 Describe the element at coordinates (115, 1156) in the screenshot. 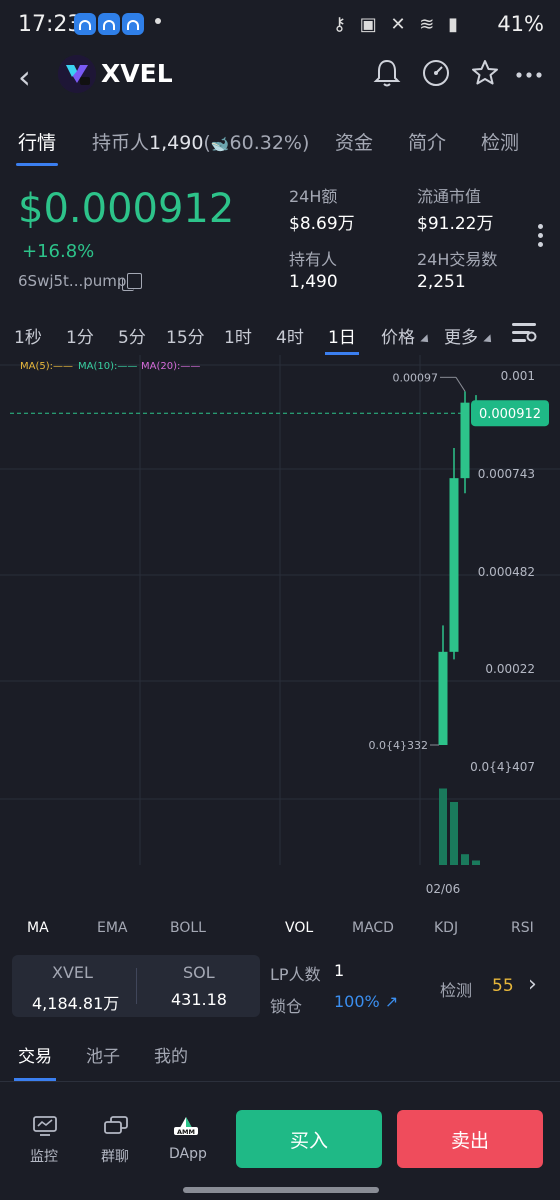

I see `group-chat-label: 群聊` at that location.